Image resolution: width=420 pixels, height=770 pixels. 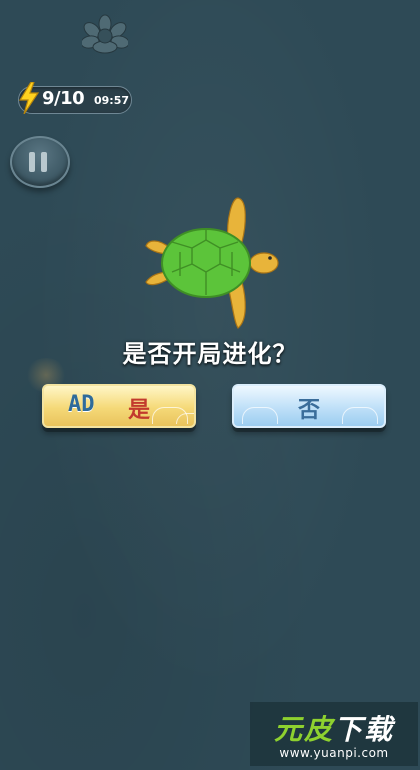 What do you see at coordinates (63, 98) in the screenshot?
I see `energy-count: 9/10` at bounding box center [63, 98].